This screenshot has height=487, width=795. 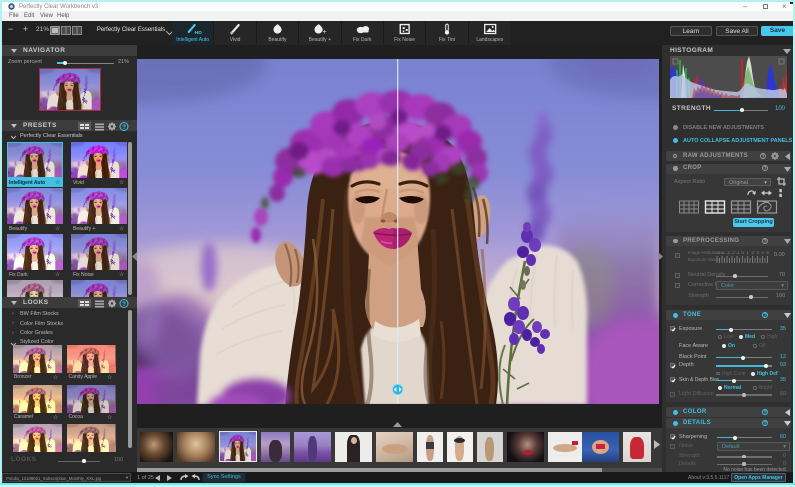 I want to click on svg-text: 1, so click(x=748, y=252).